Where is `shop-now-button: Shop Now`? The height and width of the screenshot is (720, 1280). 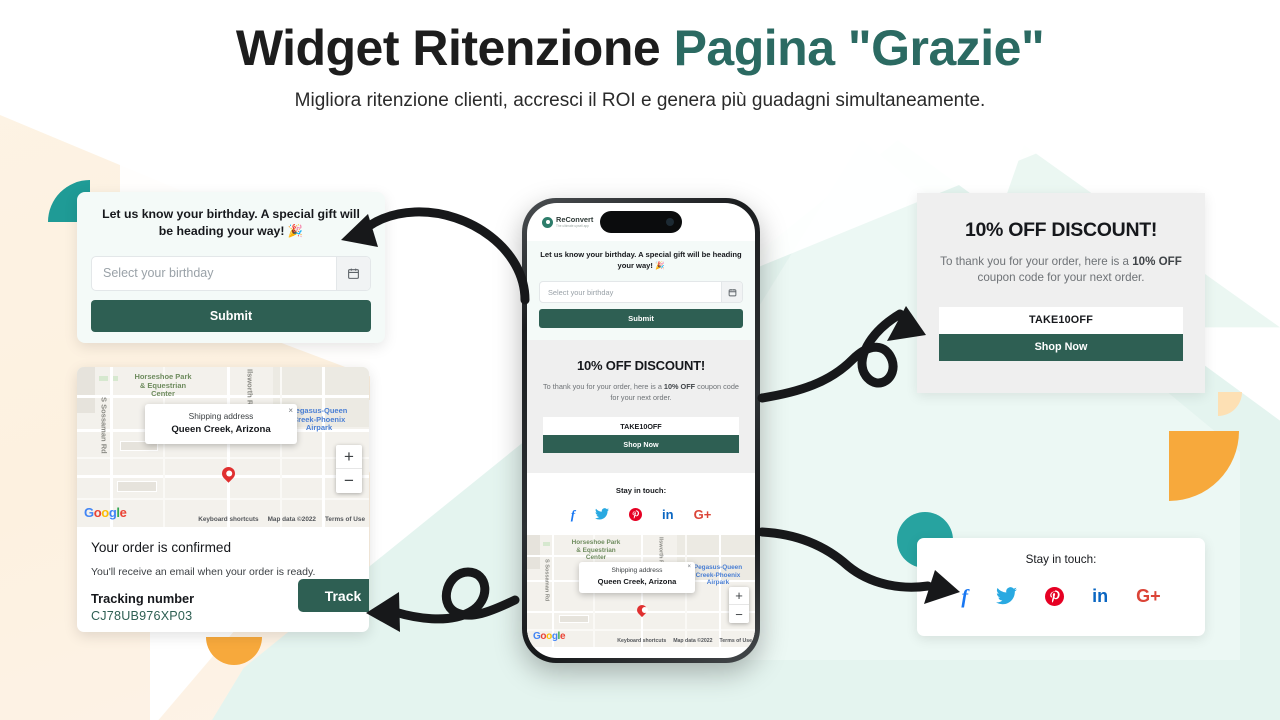 shop-now-button: Shop Now is located at coordinates (1061, 347).